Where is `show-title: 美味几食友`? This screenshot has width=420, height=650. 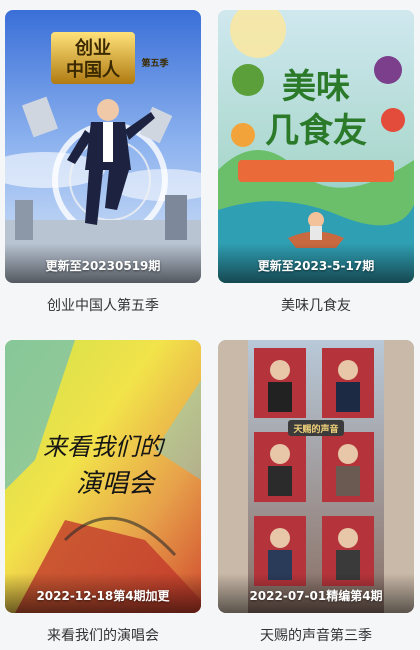
show-title: 美味几食友 is located at coordinates (316, 306).